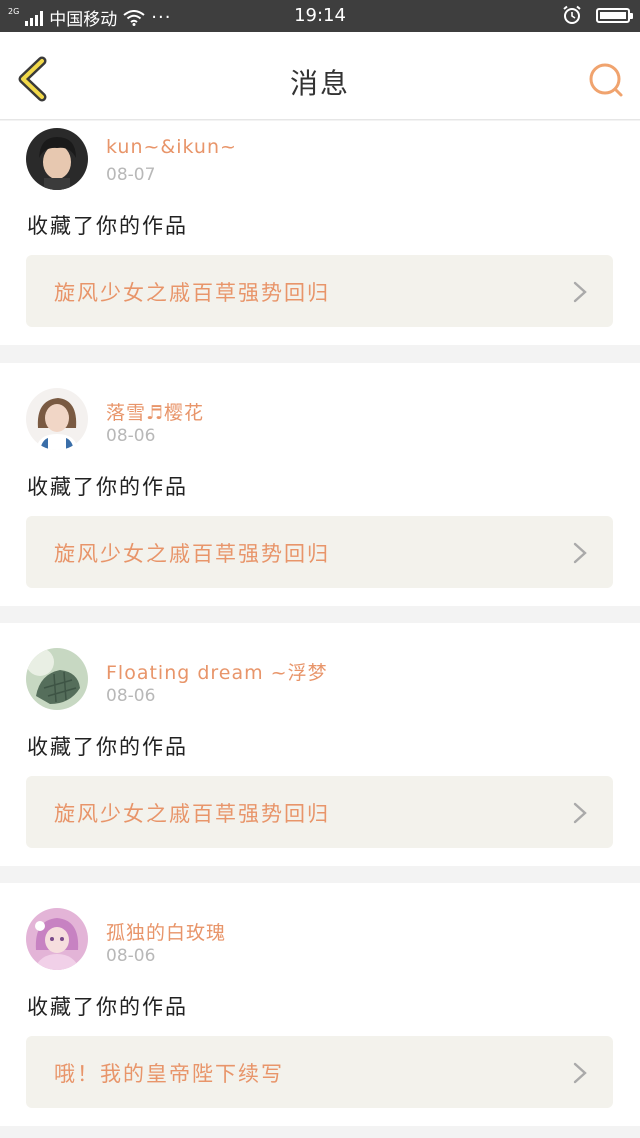  Describe the element at coordinates (217, 671) in the screenshot. I see `username: Floating dream ~浮梦` at that location.